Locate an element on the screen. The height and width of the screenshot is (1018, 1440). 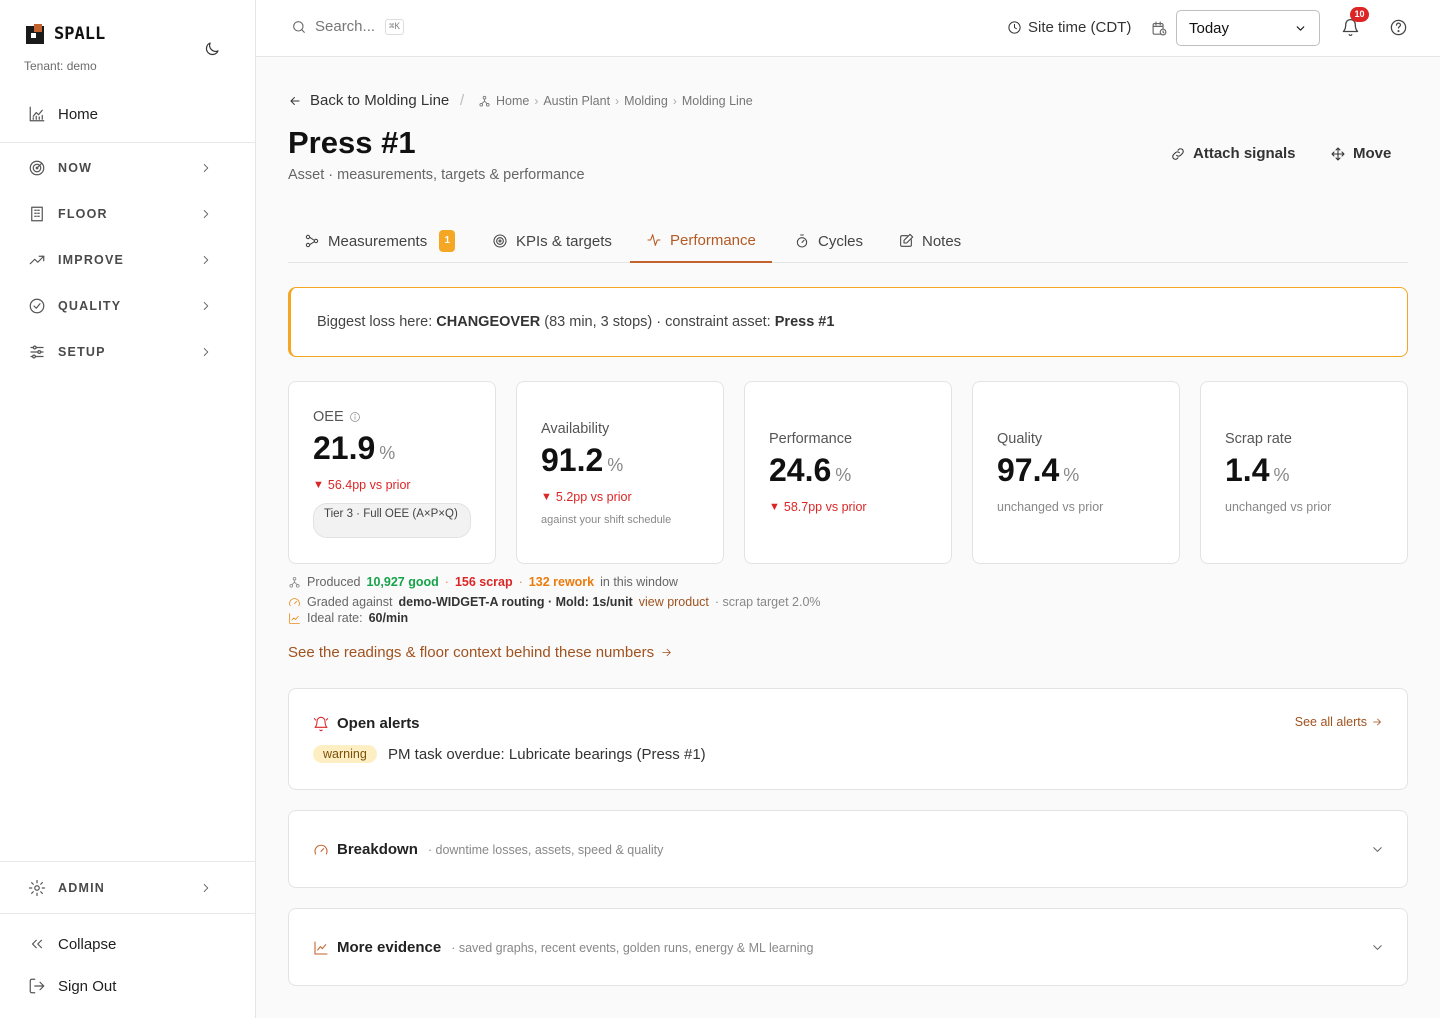
banner-prefix: Biggest loss here: is located at coordinates (375, 322).